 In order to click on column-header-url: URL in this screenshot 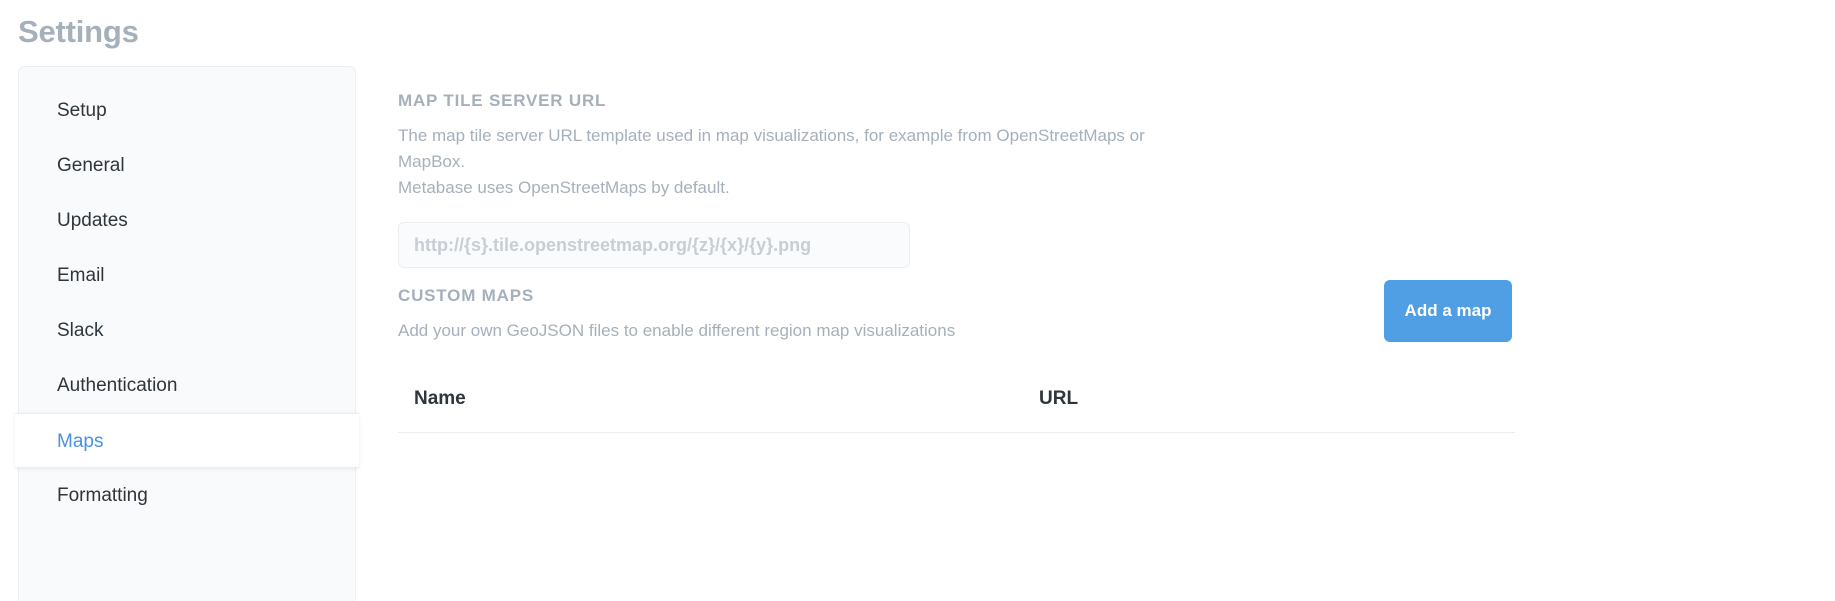, I will do `click(1269, 405)`.